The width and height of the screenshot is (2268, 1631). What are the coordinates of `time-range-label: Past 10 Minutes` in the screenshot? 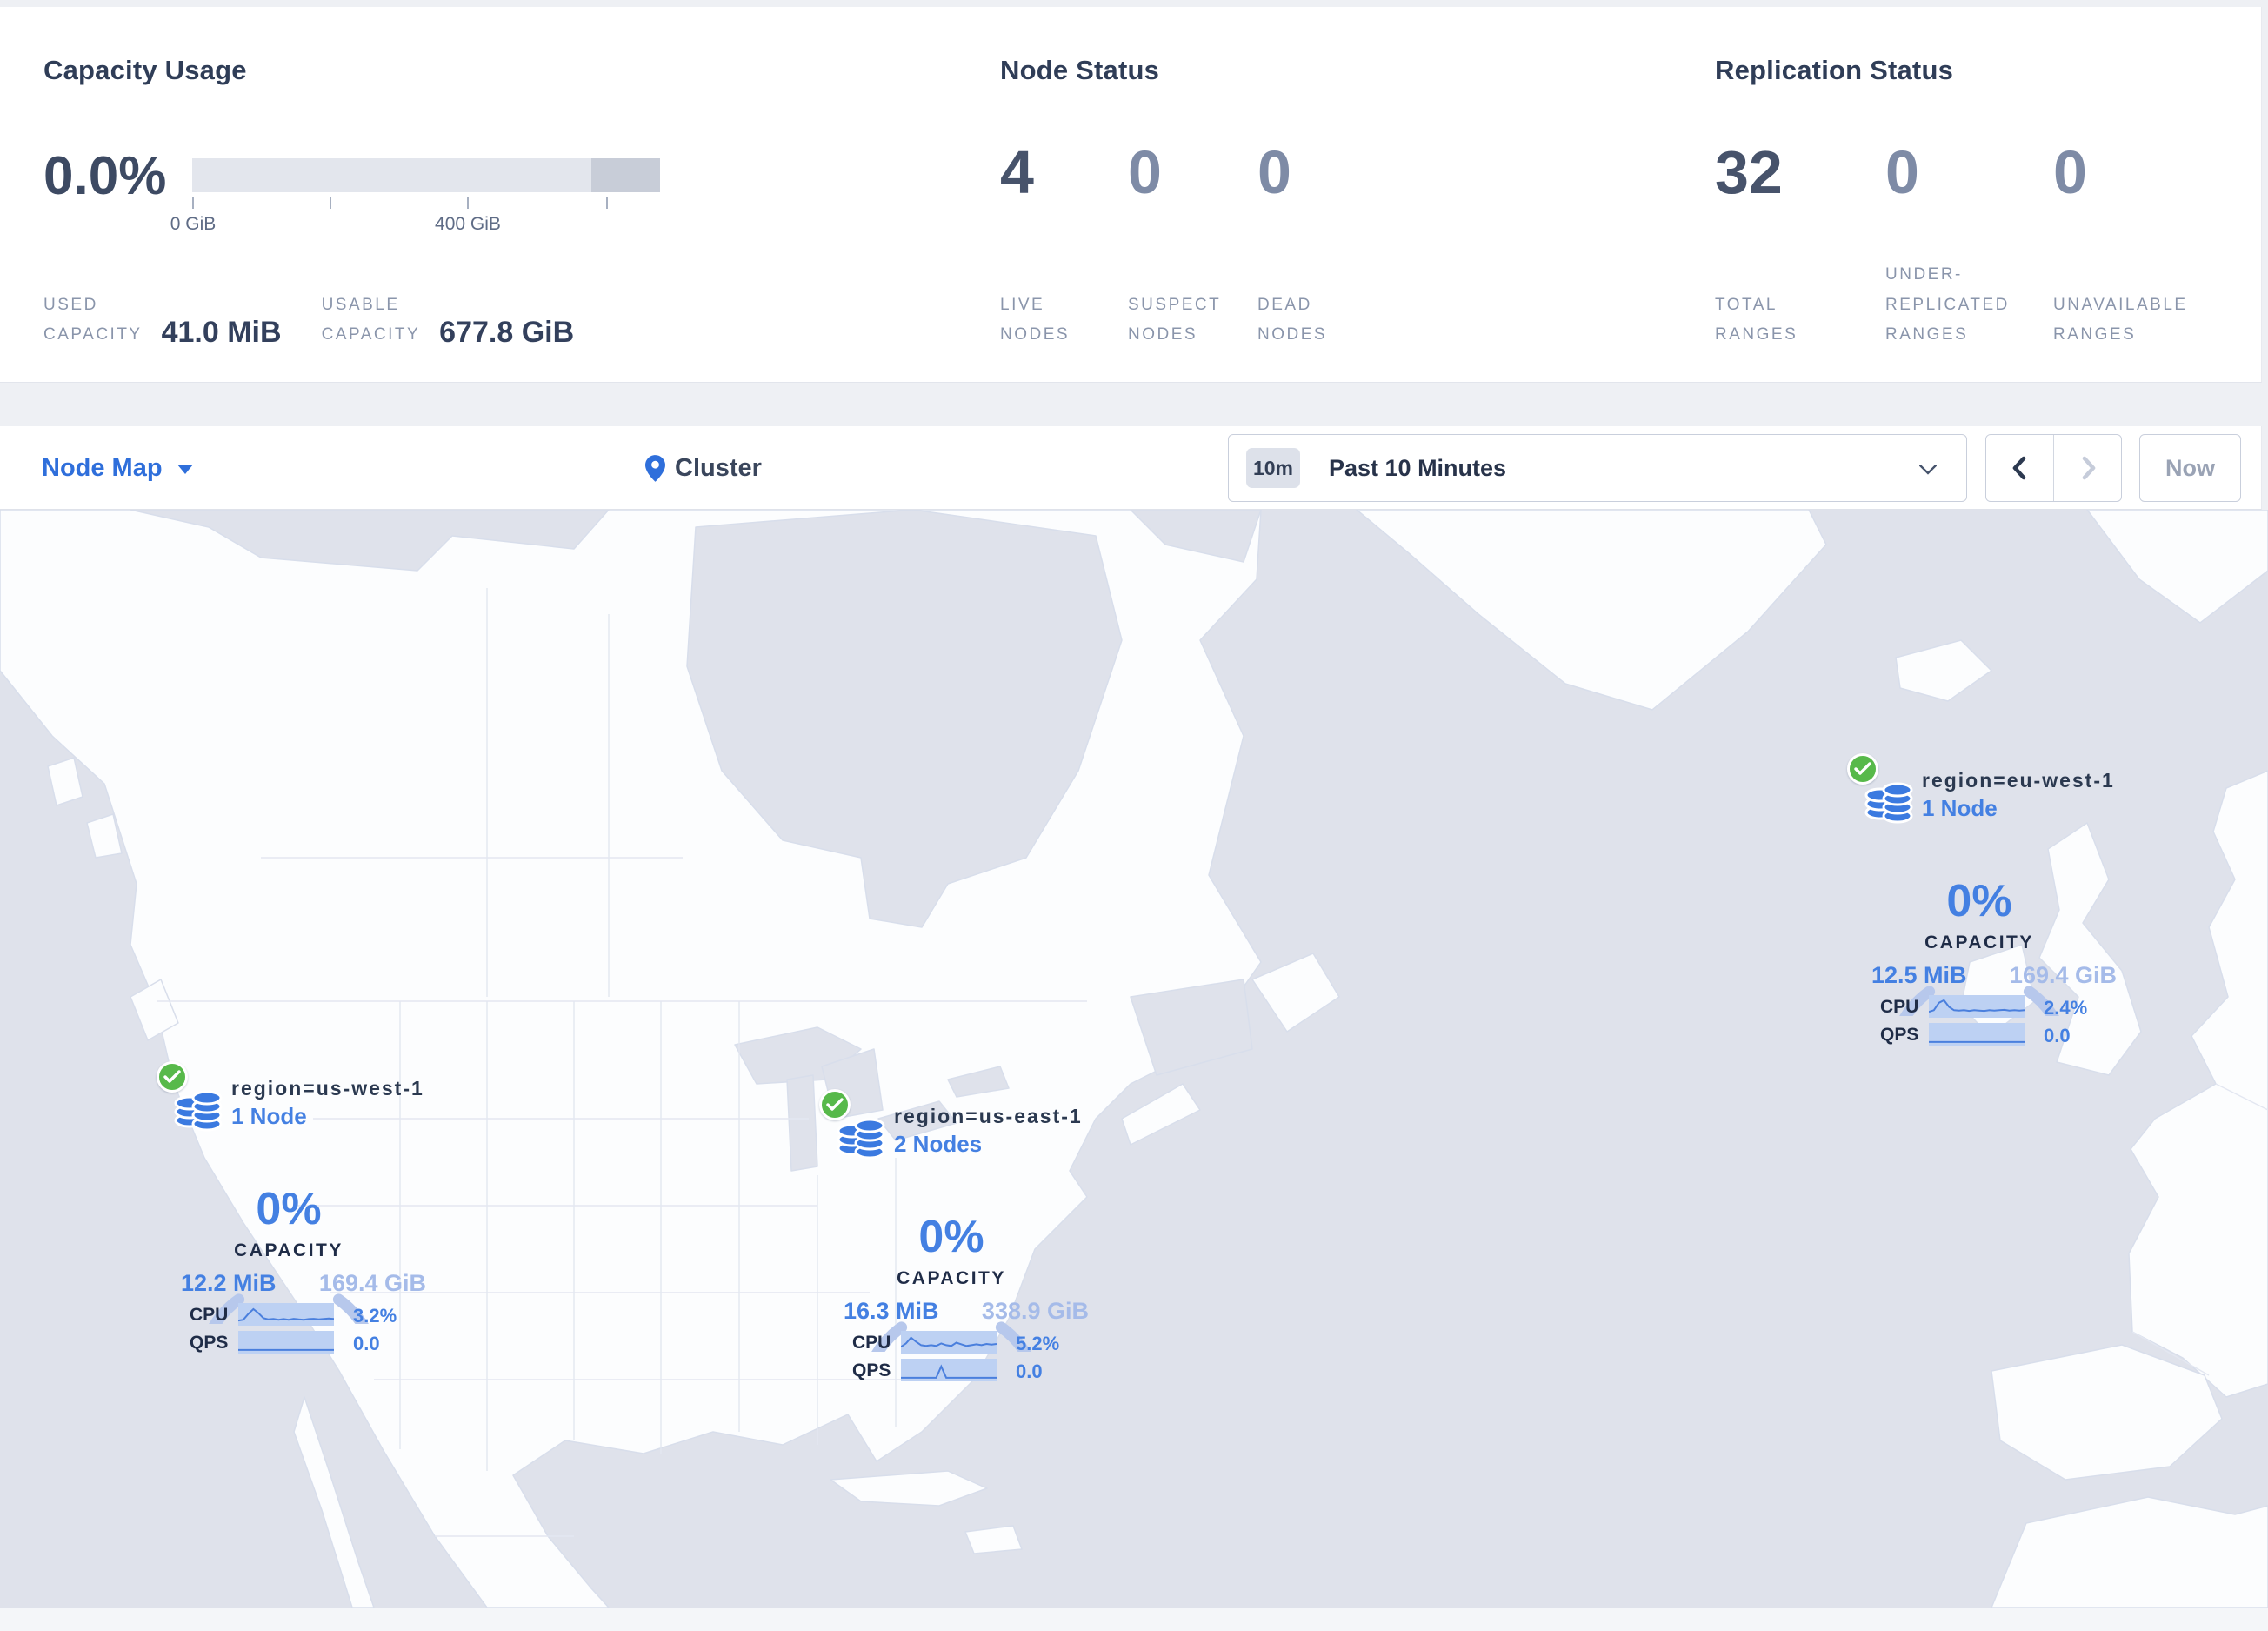 It's located at (1418, 468).